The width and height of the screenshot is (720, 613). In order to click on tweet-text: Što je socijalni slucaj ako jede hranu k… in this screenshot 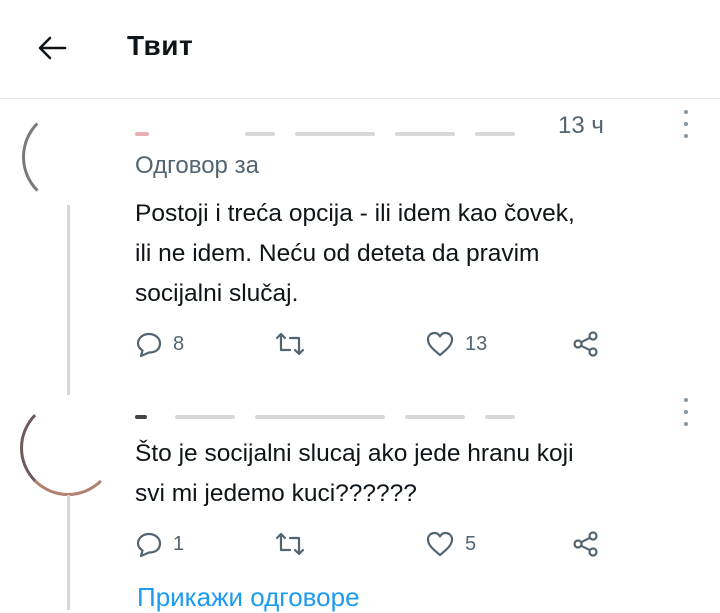, I will do `click(420, 474)`.